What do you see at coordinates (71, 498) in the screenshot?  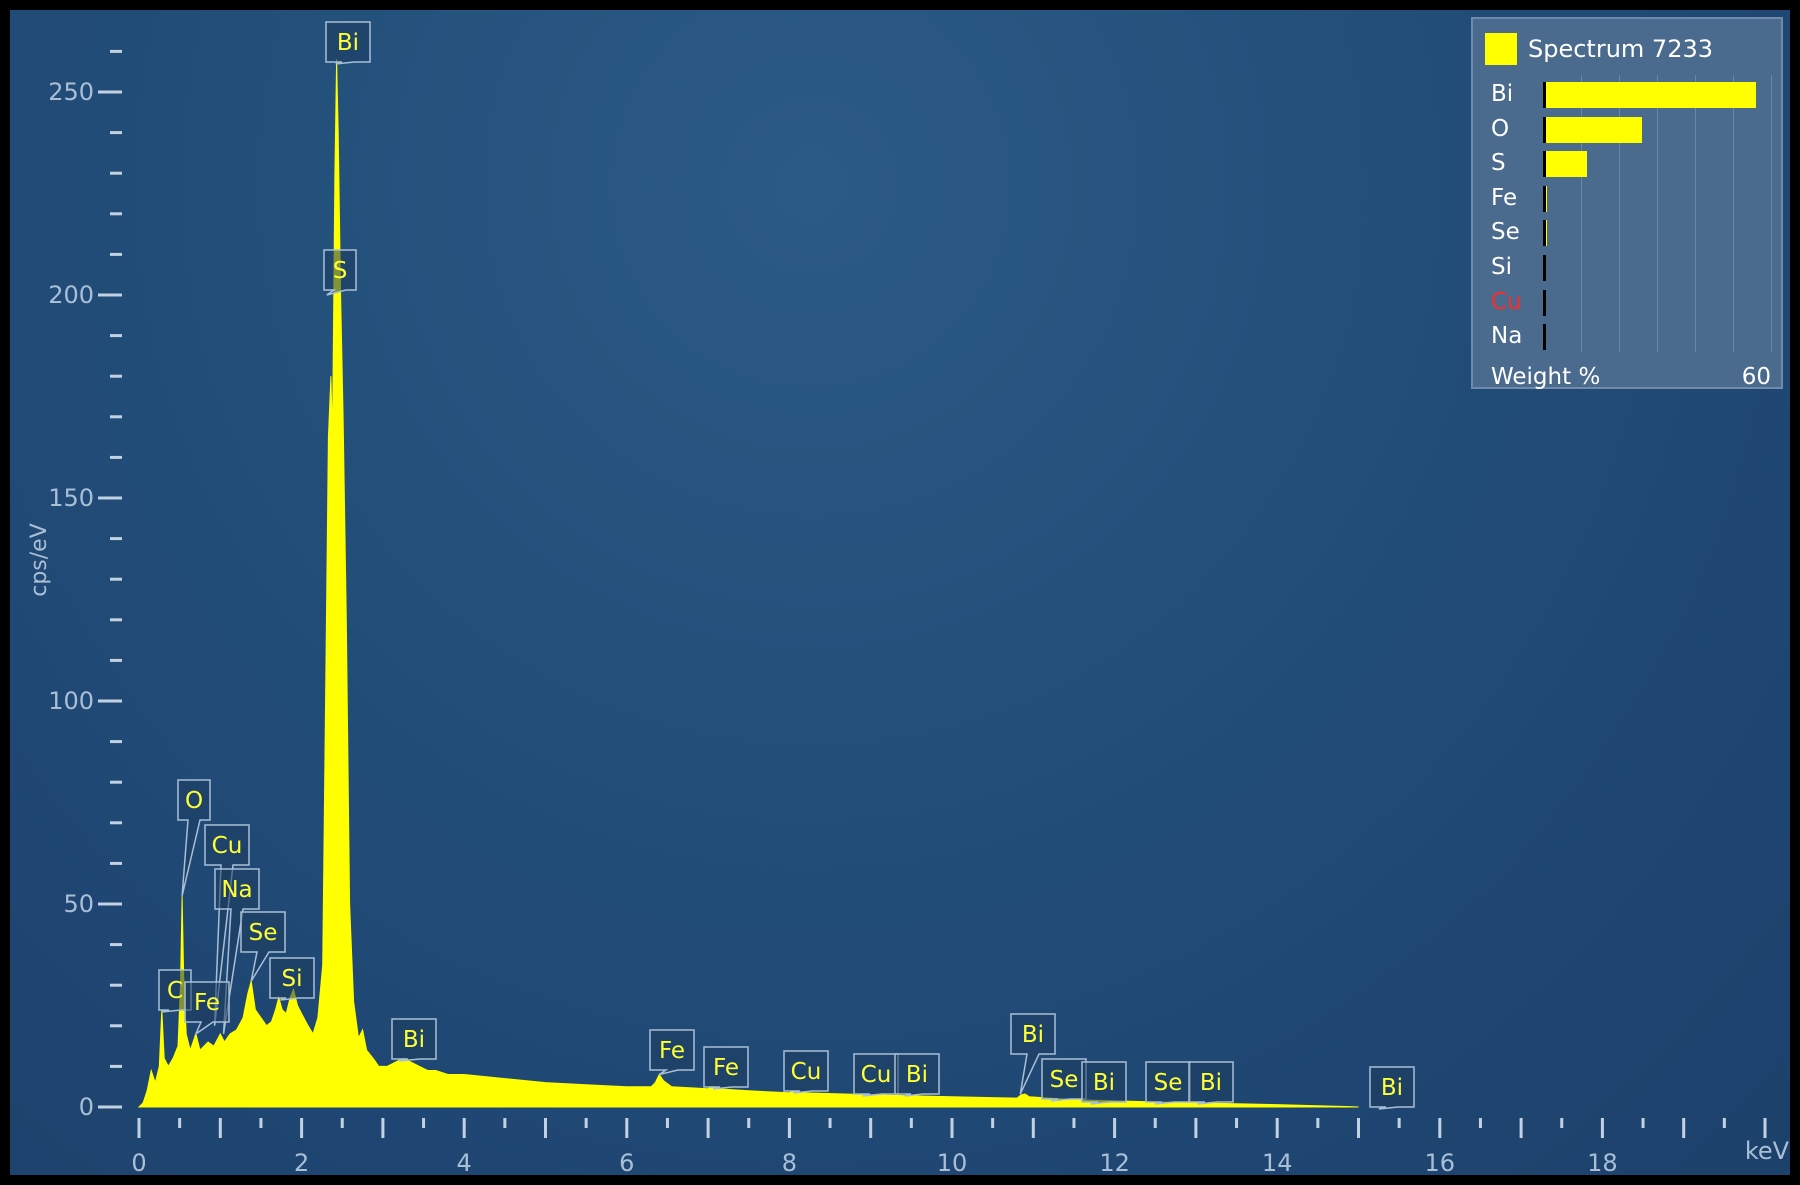 I see `y-tick-label: 150` at bounding box center [71, 498].